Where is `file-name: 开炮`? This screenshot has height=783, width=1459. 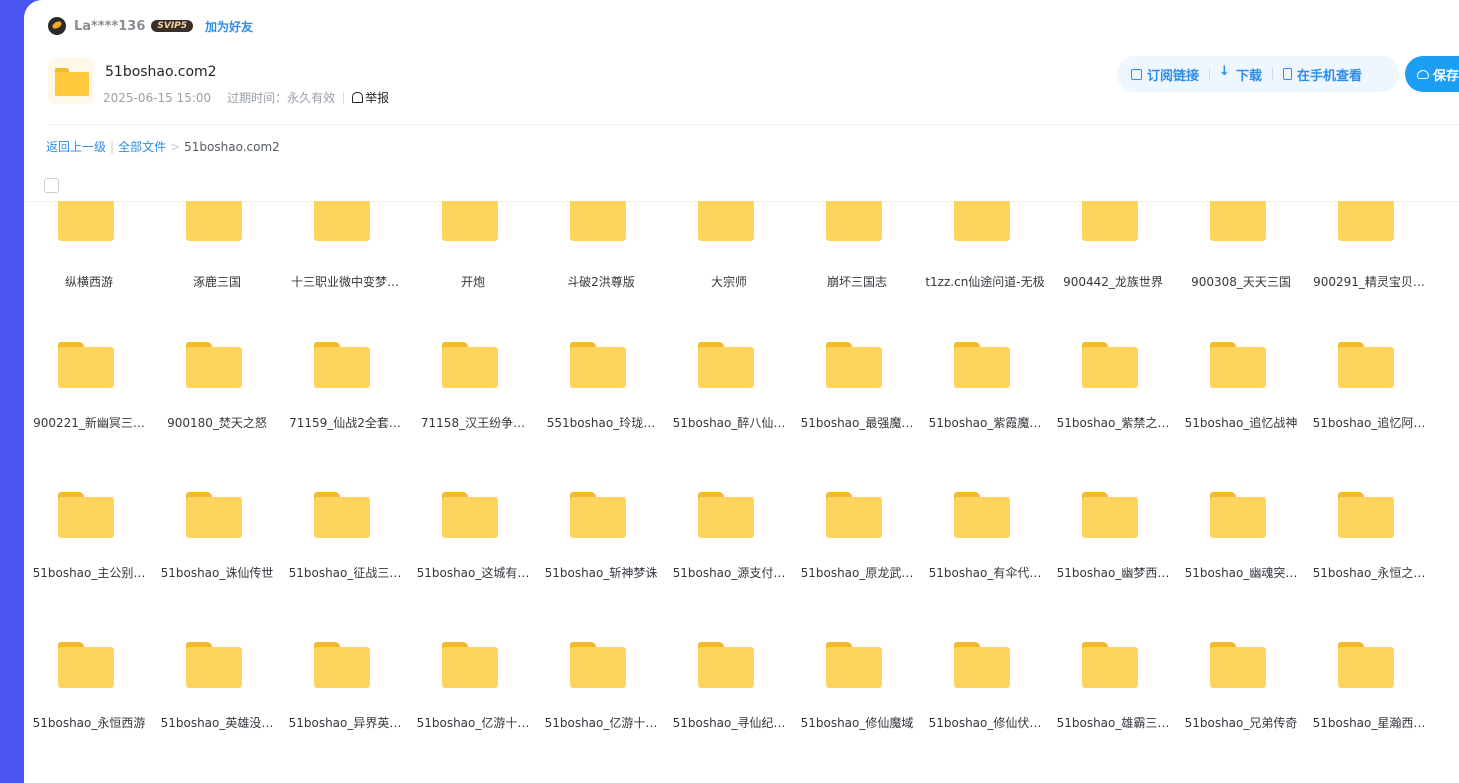
file-name: 开炮 is located at coordinates (472, 282).